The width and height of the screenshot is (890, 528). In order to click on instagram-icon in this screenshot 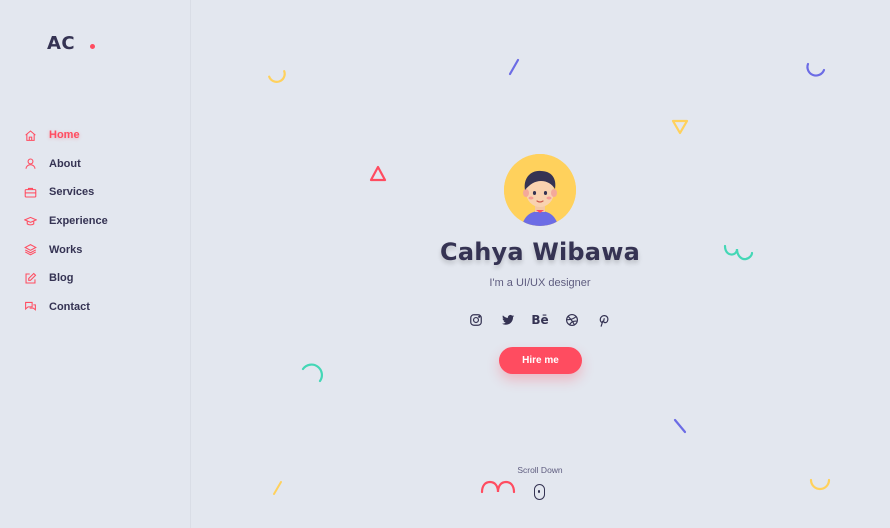, I will do `click(476, 320)`.